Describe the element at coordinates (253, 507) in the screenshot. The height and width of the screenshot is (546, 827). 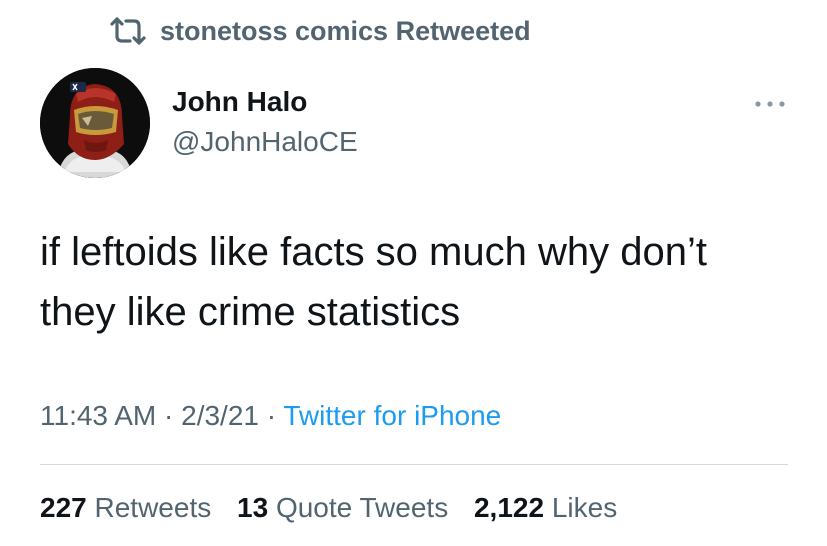
I see `quote-tweets-count: 13` at that location.